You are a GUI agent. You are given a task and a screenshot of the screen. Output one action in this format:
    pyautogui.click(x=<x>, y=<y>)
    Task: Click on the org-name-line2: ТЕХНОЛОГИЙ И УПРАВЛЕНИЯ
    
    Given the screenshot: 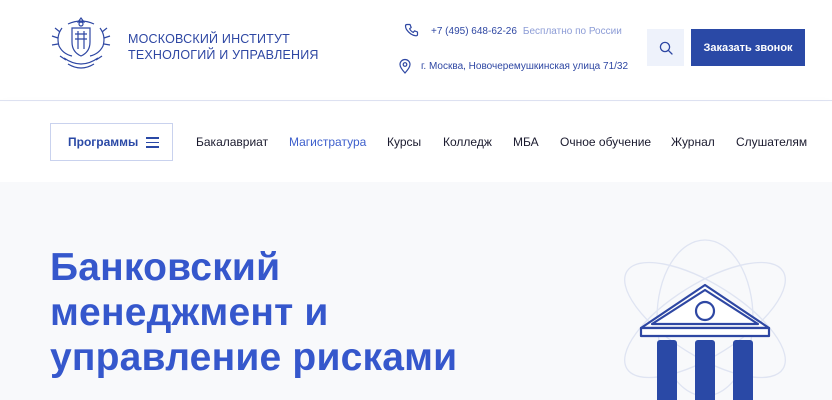 What is the action you would take?
    pyautogui.click(x=223, y=55)
    